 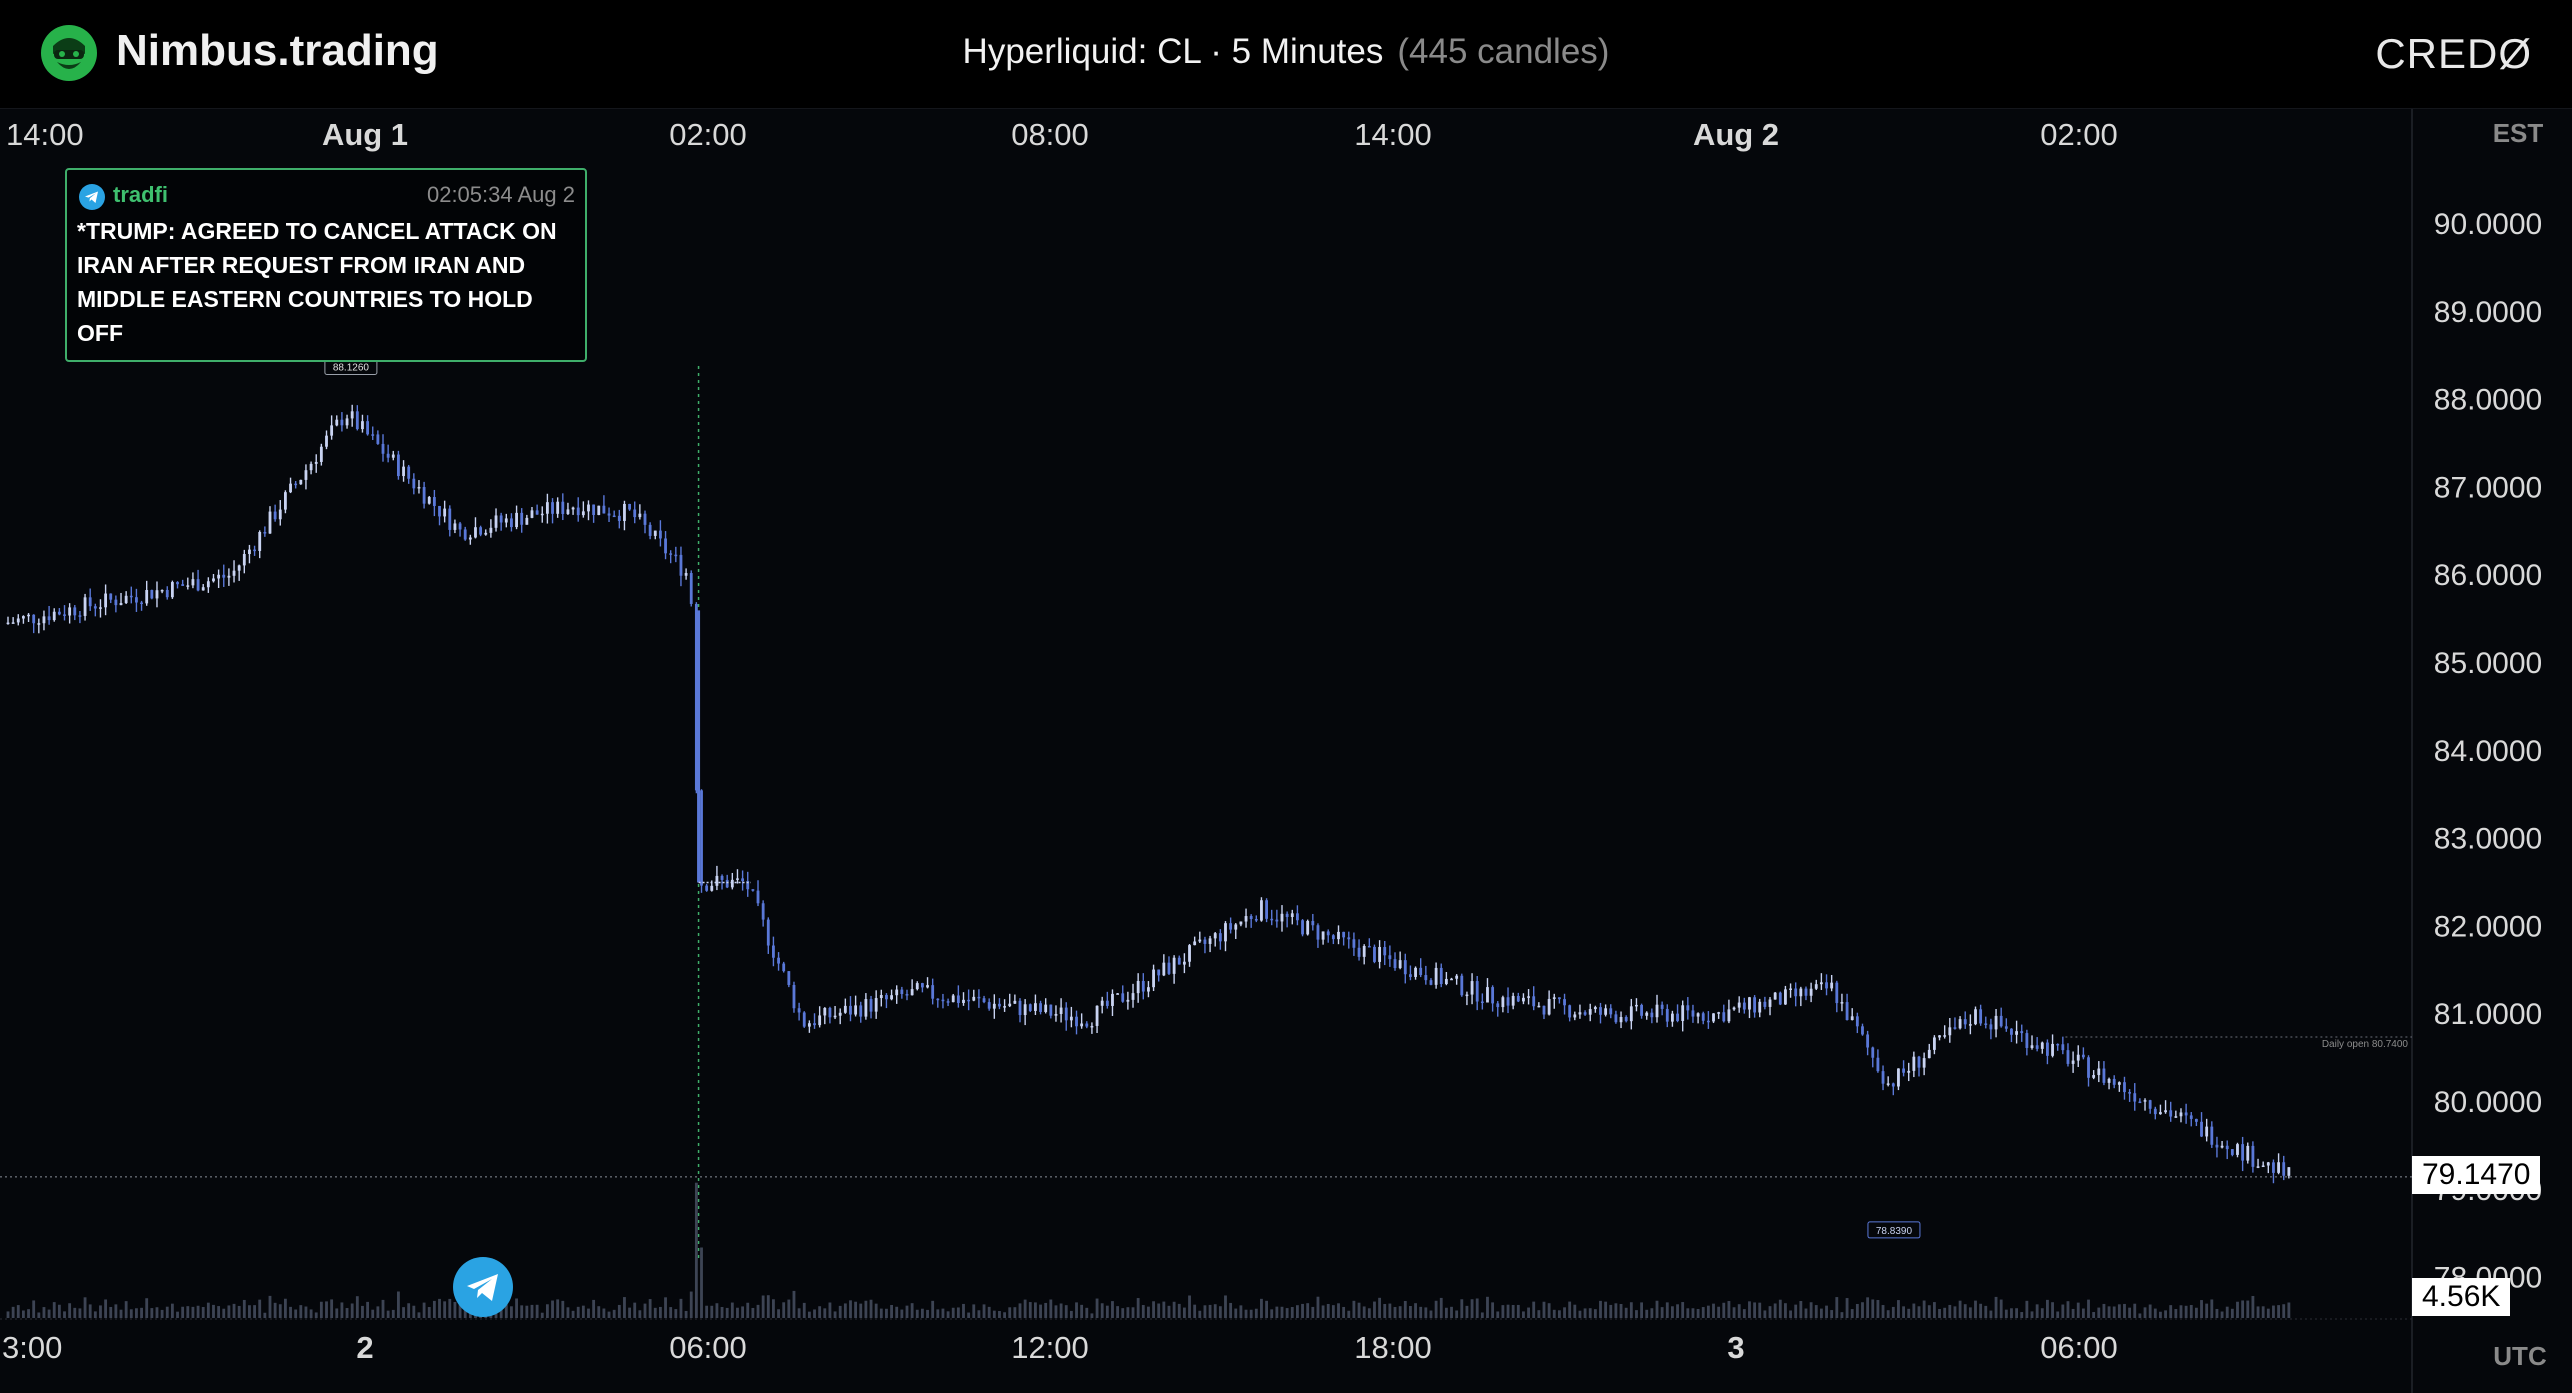 What do you see at coordinates (2365, 1044) in the screenshot?
I see `daily-open-label: Daily open 80.7400` at bounding box center [2365, 1044].